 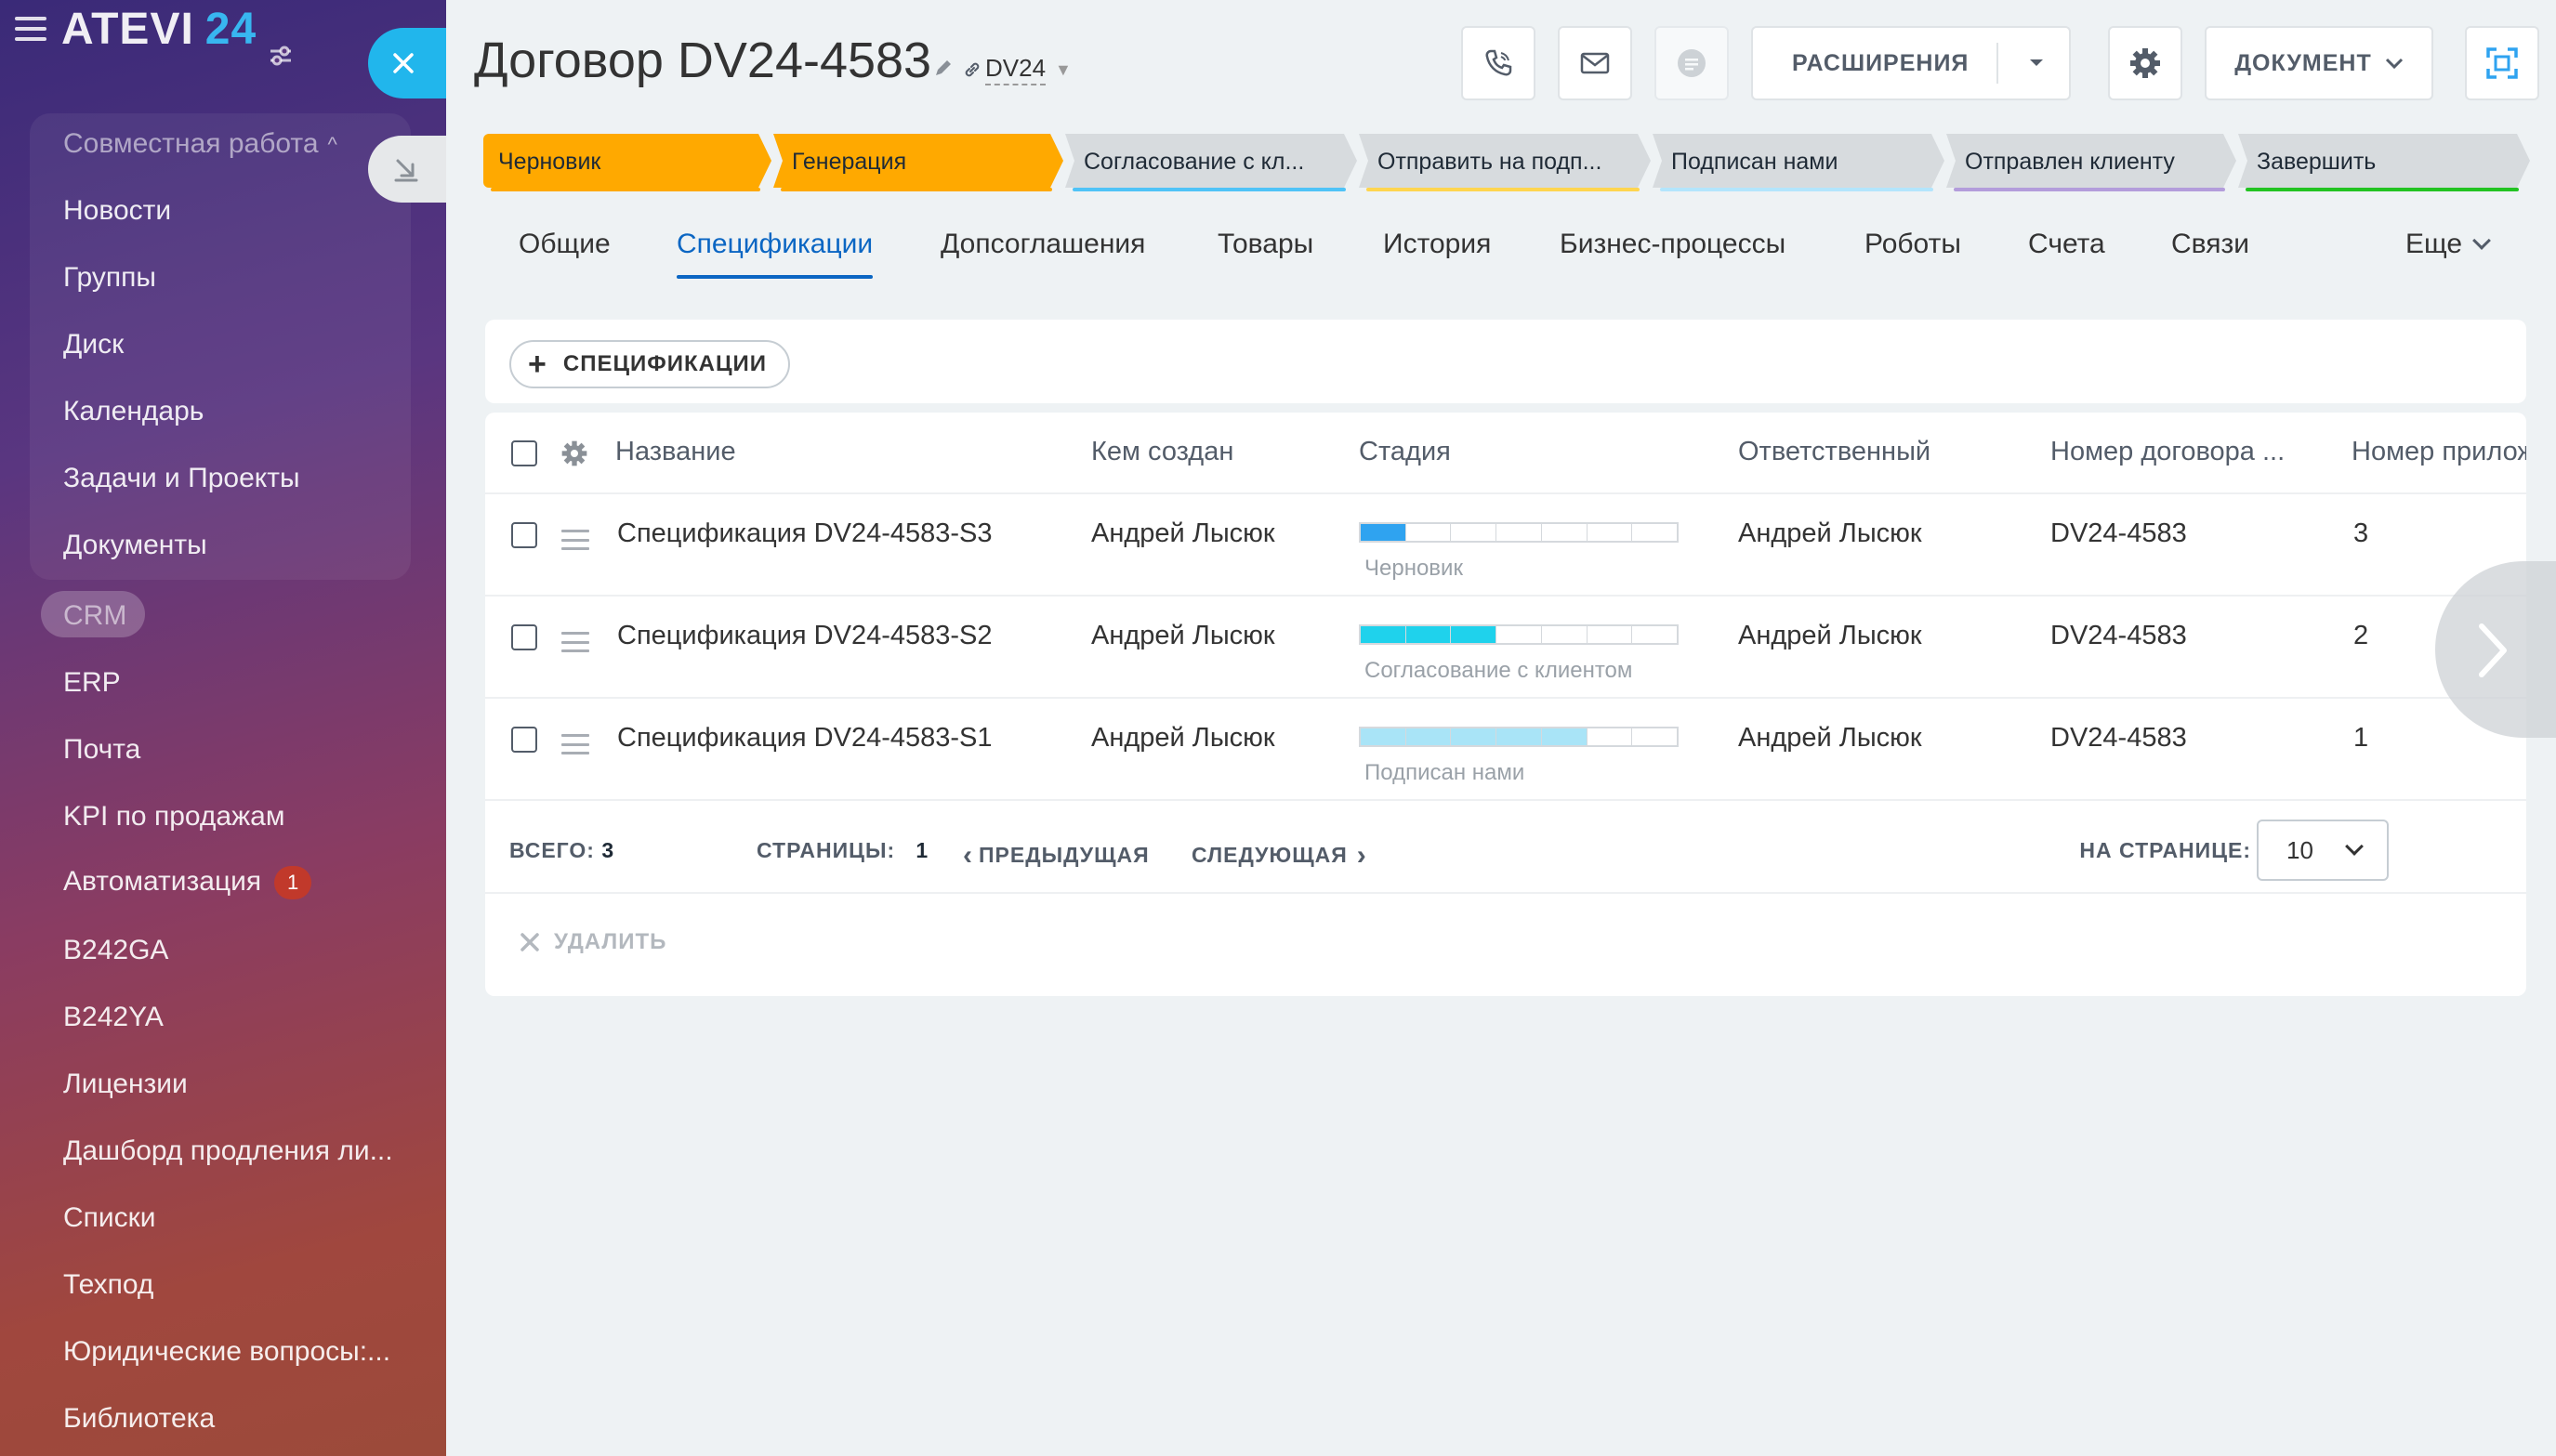 I want to click on next-page-button: СЛЕДУЮЩАЯ ›, so click(x=1279, y=854).